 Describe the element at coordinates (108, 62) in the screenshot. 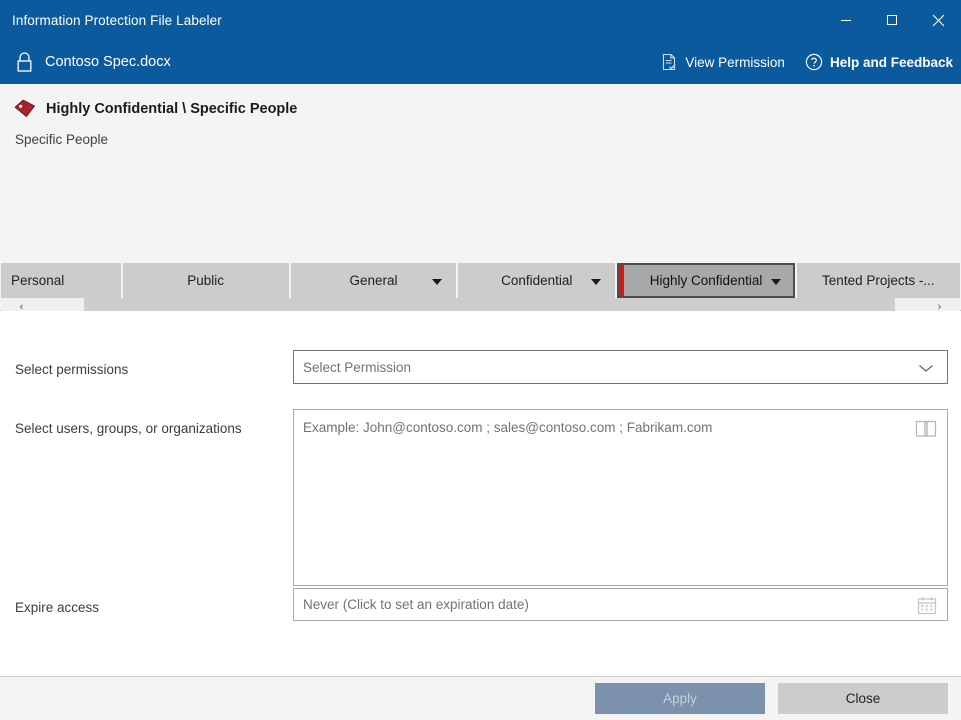

I see `file-name: Contoso Spec.docx` at that location.